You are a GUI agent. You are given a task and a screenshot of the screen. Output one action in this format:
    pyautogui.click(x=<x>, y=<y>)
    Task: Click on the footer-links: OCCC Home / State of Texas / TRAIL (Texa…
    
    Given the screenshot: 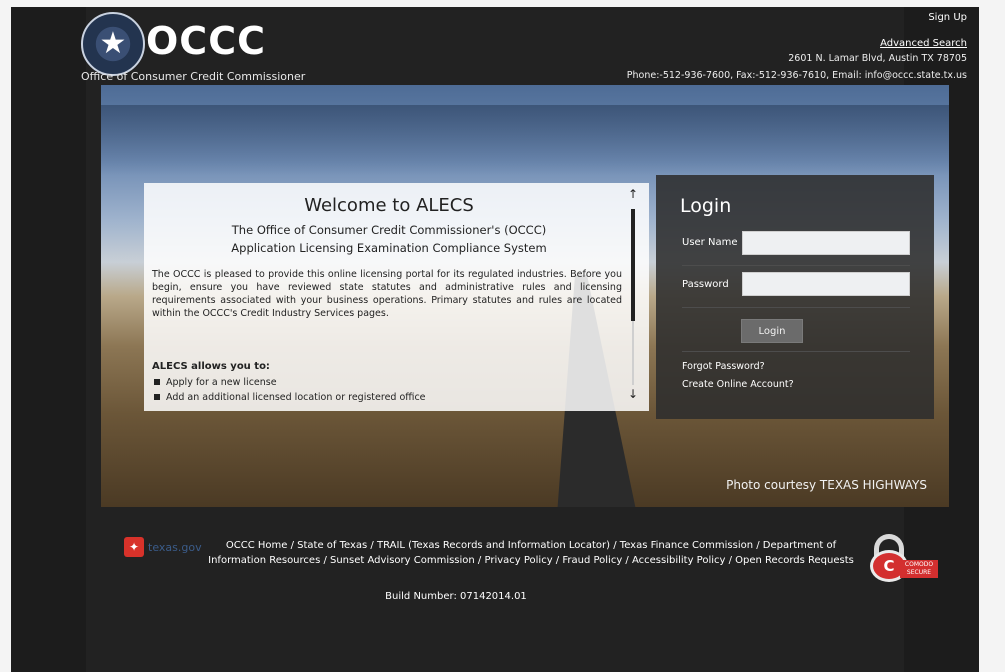 What is the action you would take?
    pyautogui.click(x=531, y=553)
    